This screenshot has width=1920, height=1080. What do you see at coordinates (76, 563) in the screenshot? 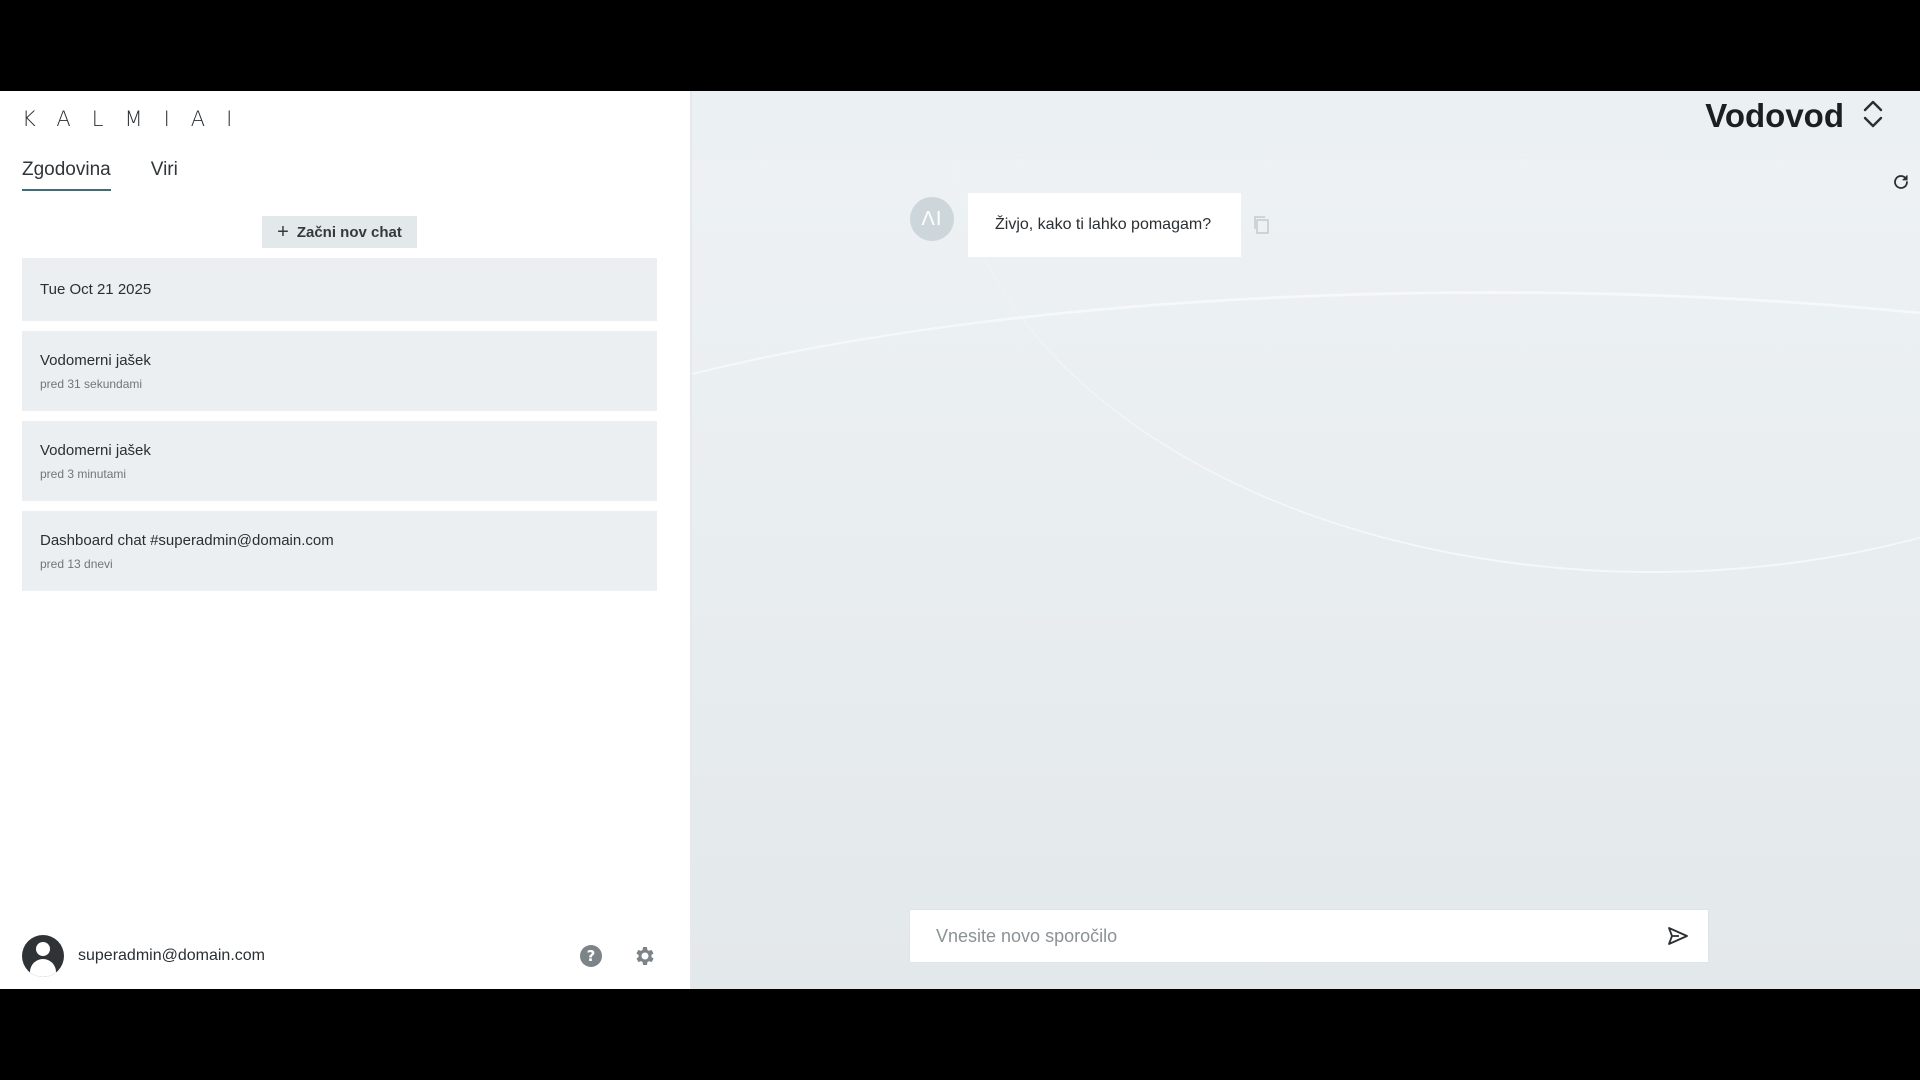
I see `chat-timestamp: pred 13 dnevi` at bounding box center [76, 563].